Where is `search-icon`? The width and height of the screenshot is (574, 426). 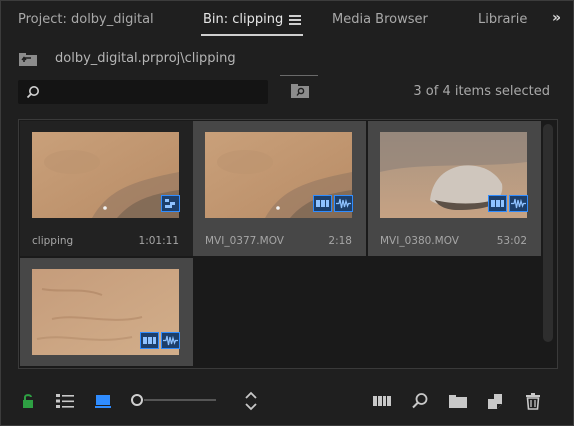 search-icon is located at coordinates (32, 92).